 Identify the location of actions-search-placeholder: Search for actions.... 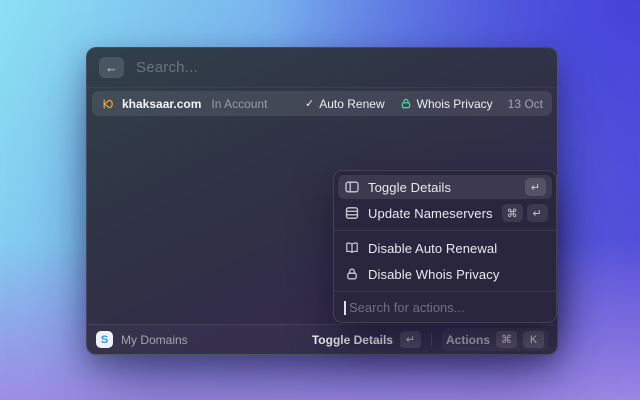
(407, 307).